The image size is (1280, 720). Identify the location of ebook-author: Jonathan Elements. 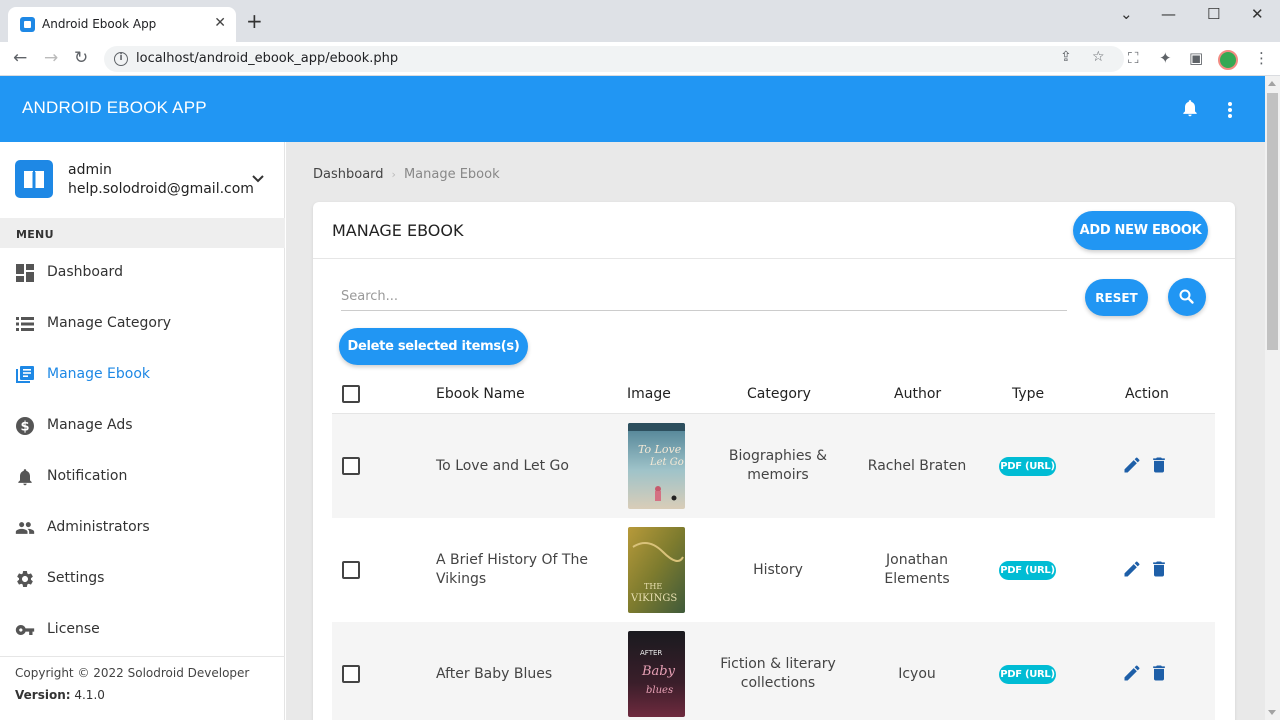
(917, 569).